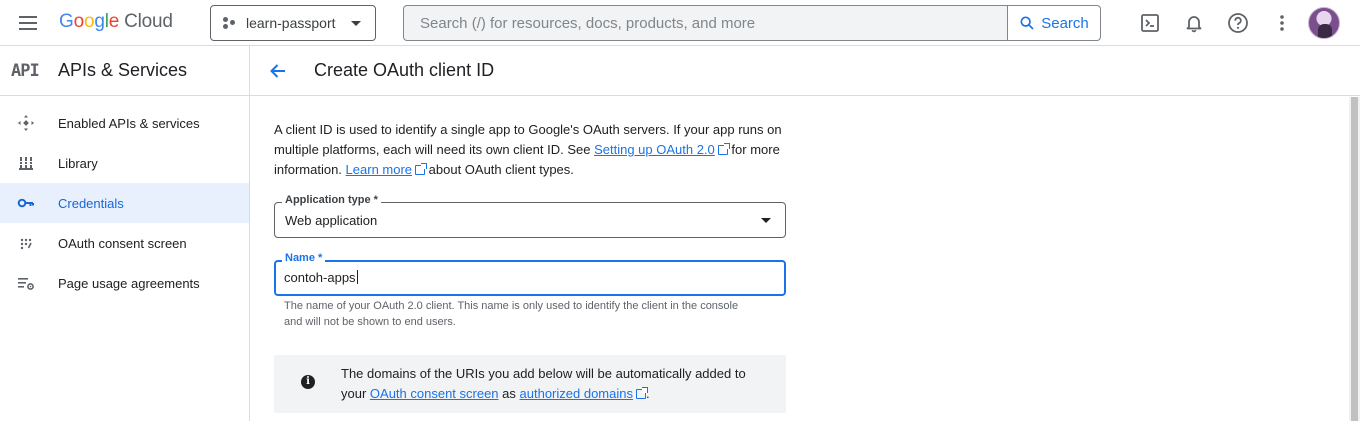  Describe the element at coordinates (230, 23) in the screenshot. I see `project-icon` at that location.